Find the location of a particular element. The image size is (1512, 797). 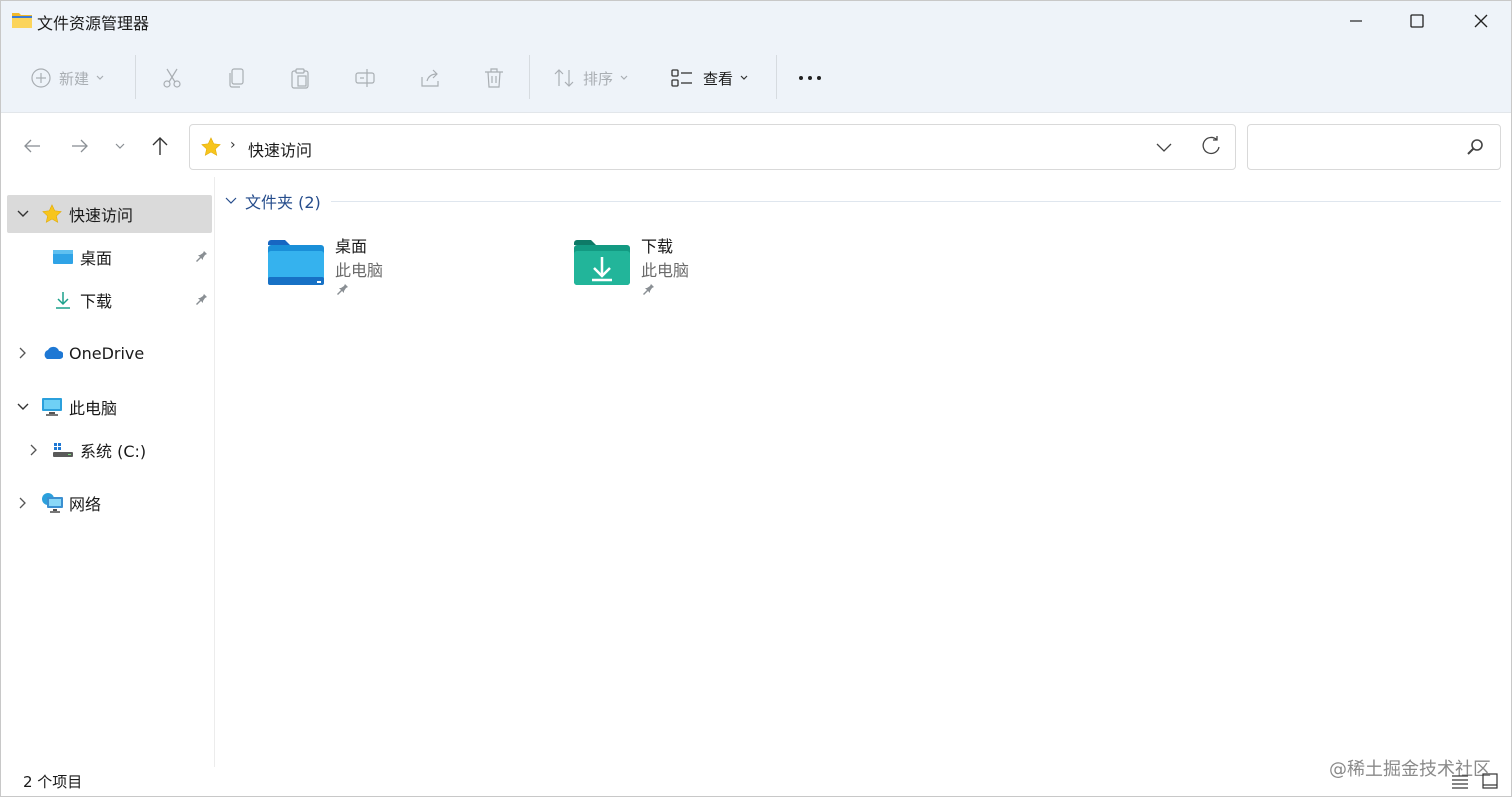

new-label: 新建 is located at coordinates (74, 78).